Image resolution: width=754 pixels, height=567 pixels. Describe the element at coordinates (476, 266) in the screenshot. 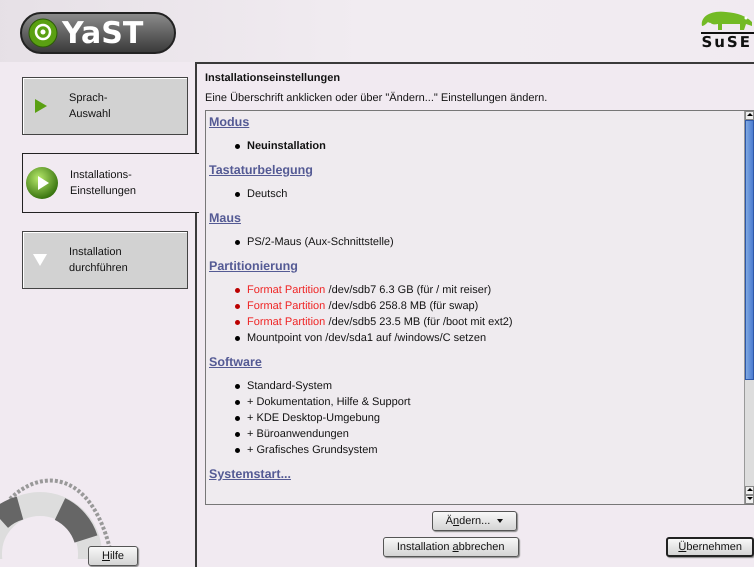

I see `section-link: Partitionierung` at that location.